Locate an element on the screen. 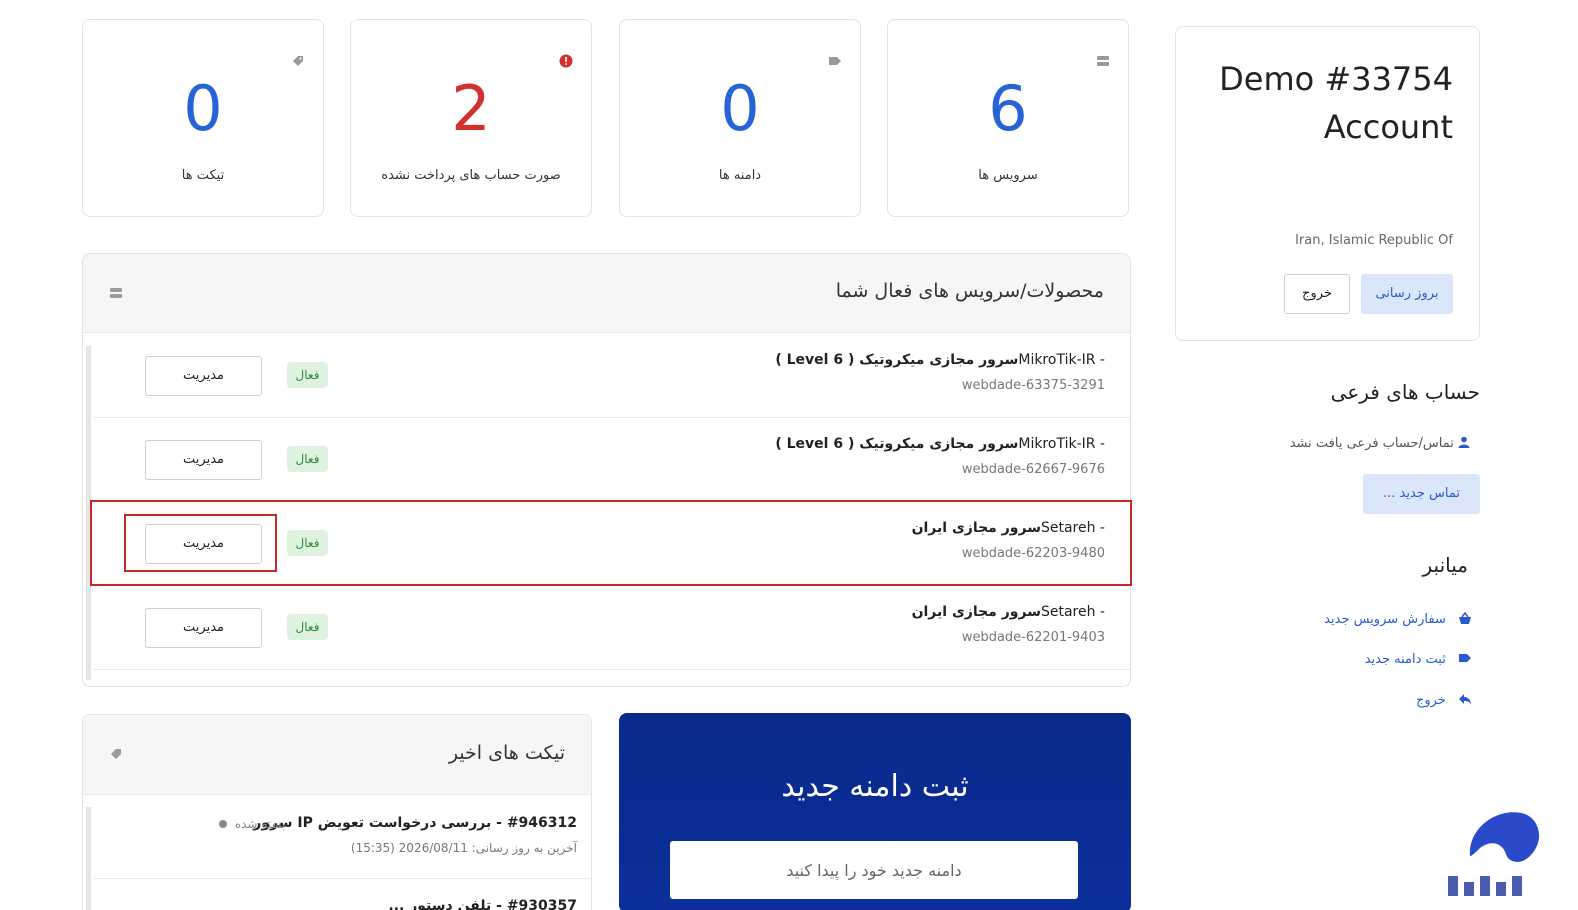 The height and width of the screenshot is (910, 1578). stat-card-tickets: 0 تیکت ها is located at coordinates (203, 118).